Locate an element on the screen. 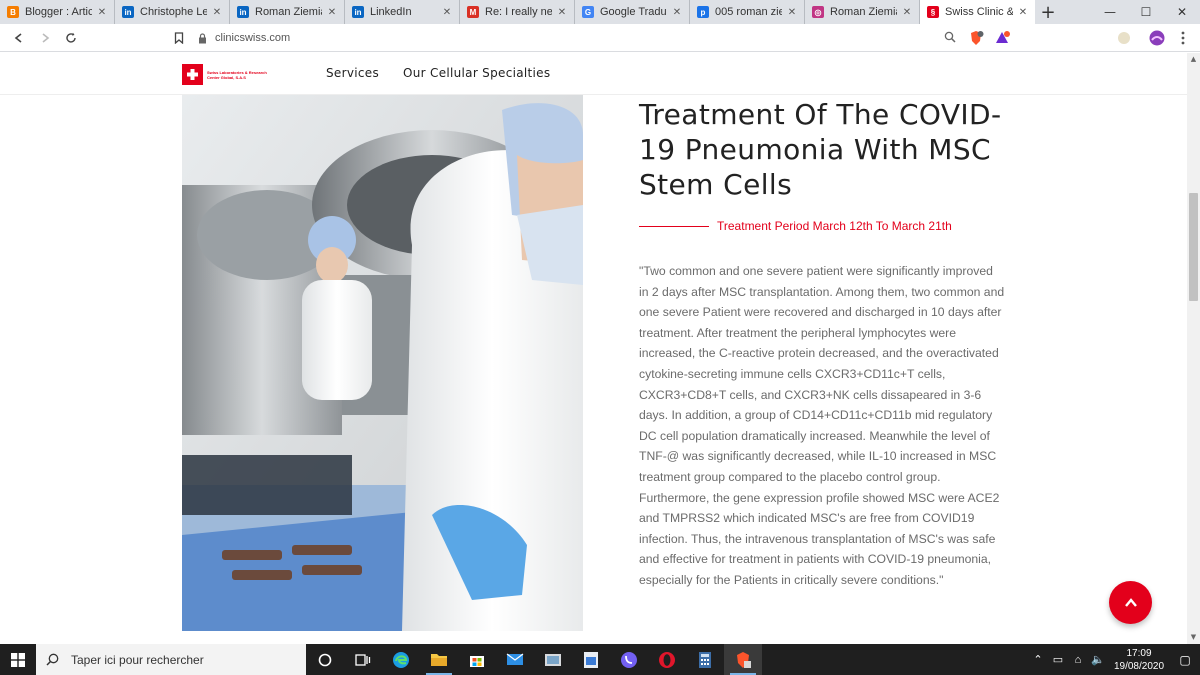  task-view-icon is located at coordinates (363, 659).